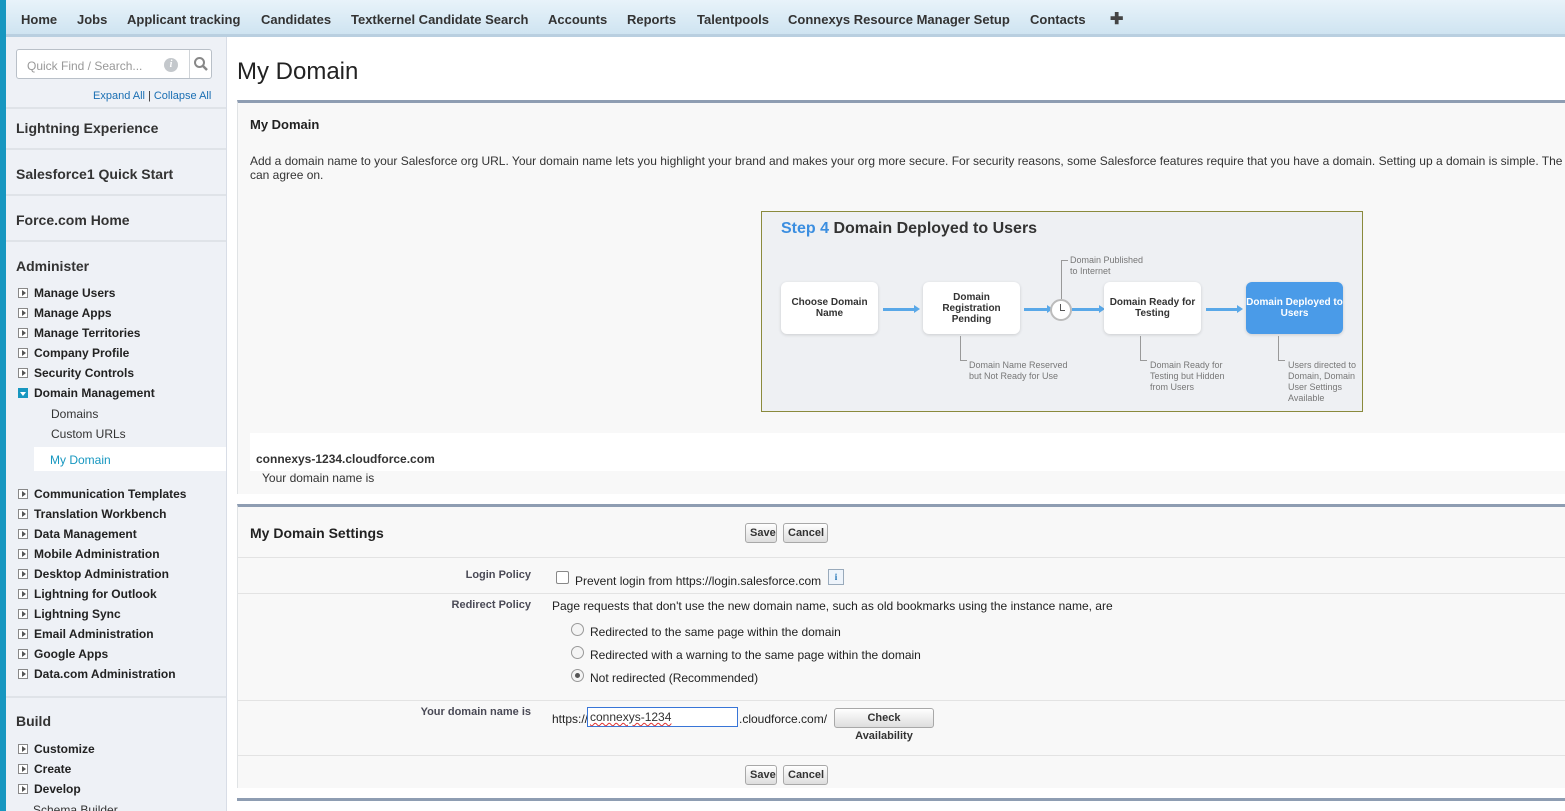 The image size is (1565, 811). What do you see at coordinates (440, 19) in the screenshot?
I see `tab-textkernel-candidate-search: Textkernel Candidate Search` at bounding box center [440, 19].